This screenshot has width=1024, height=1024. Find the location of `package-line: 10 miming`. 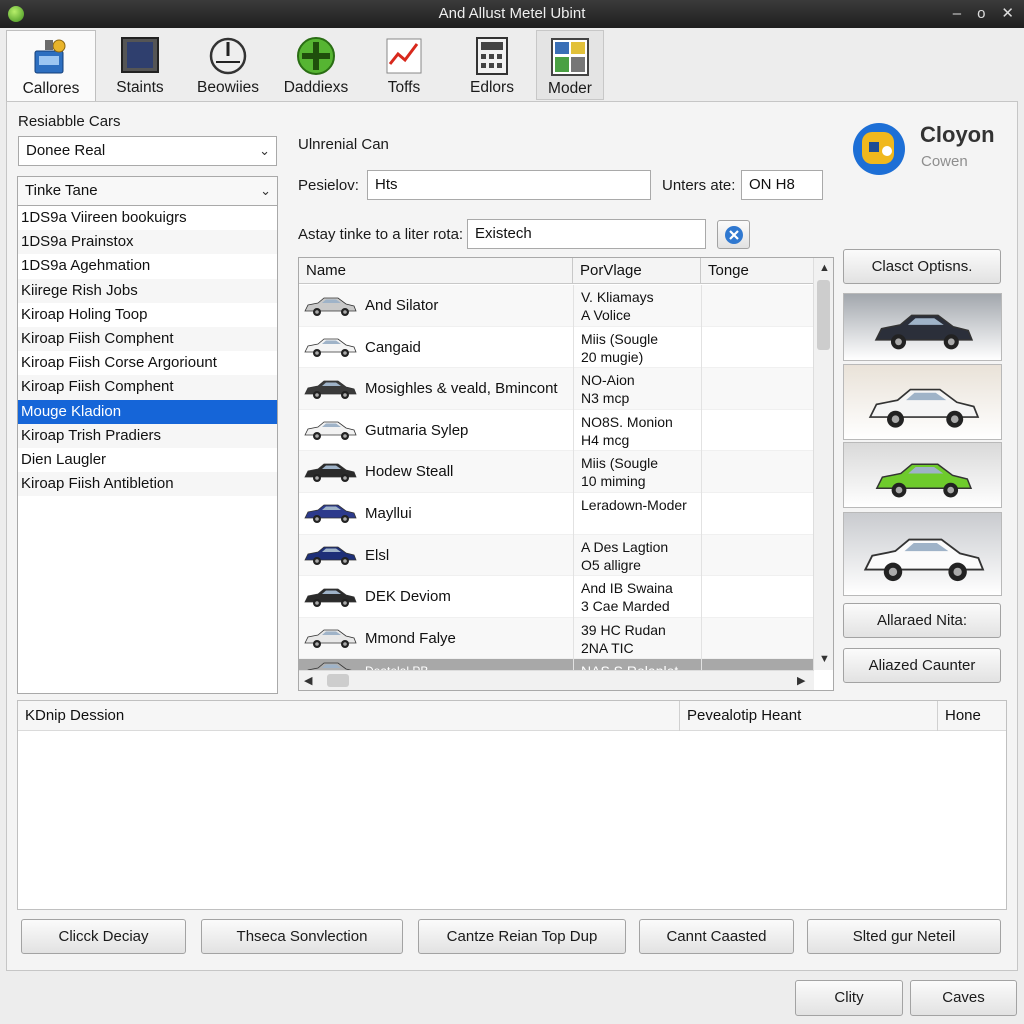

package-line: 10 miming is located at coordinates (613, 481).